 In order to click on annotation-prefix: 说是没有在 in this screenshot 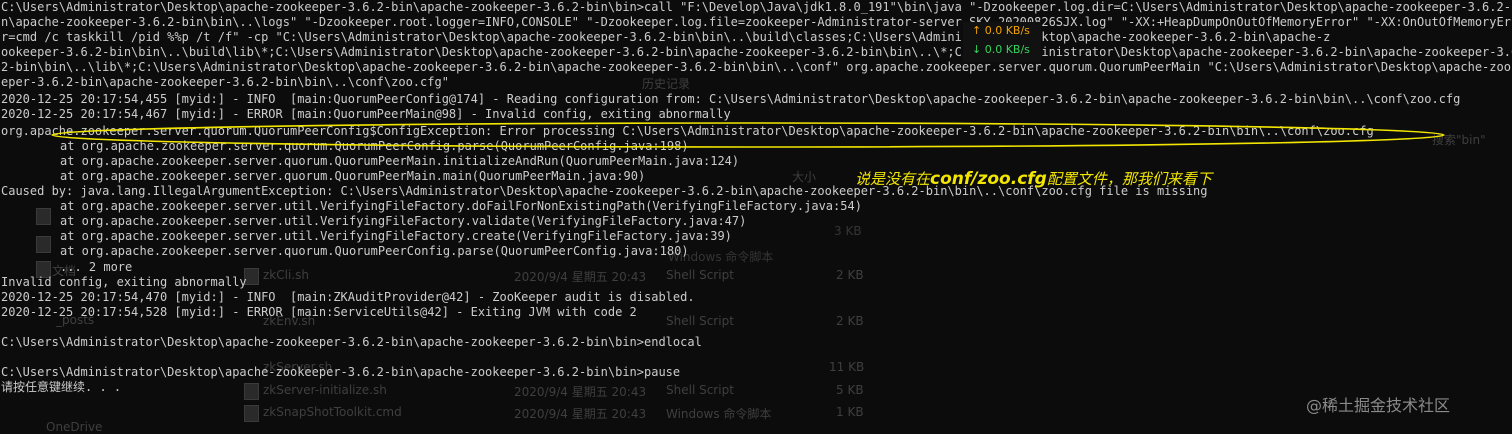, I will do `click(893, 179)`.